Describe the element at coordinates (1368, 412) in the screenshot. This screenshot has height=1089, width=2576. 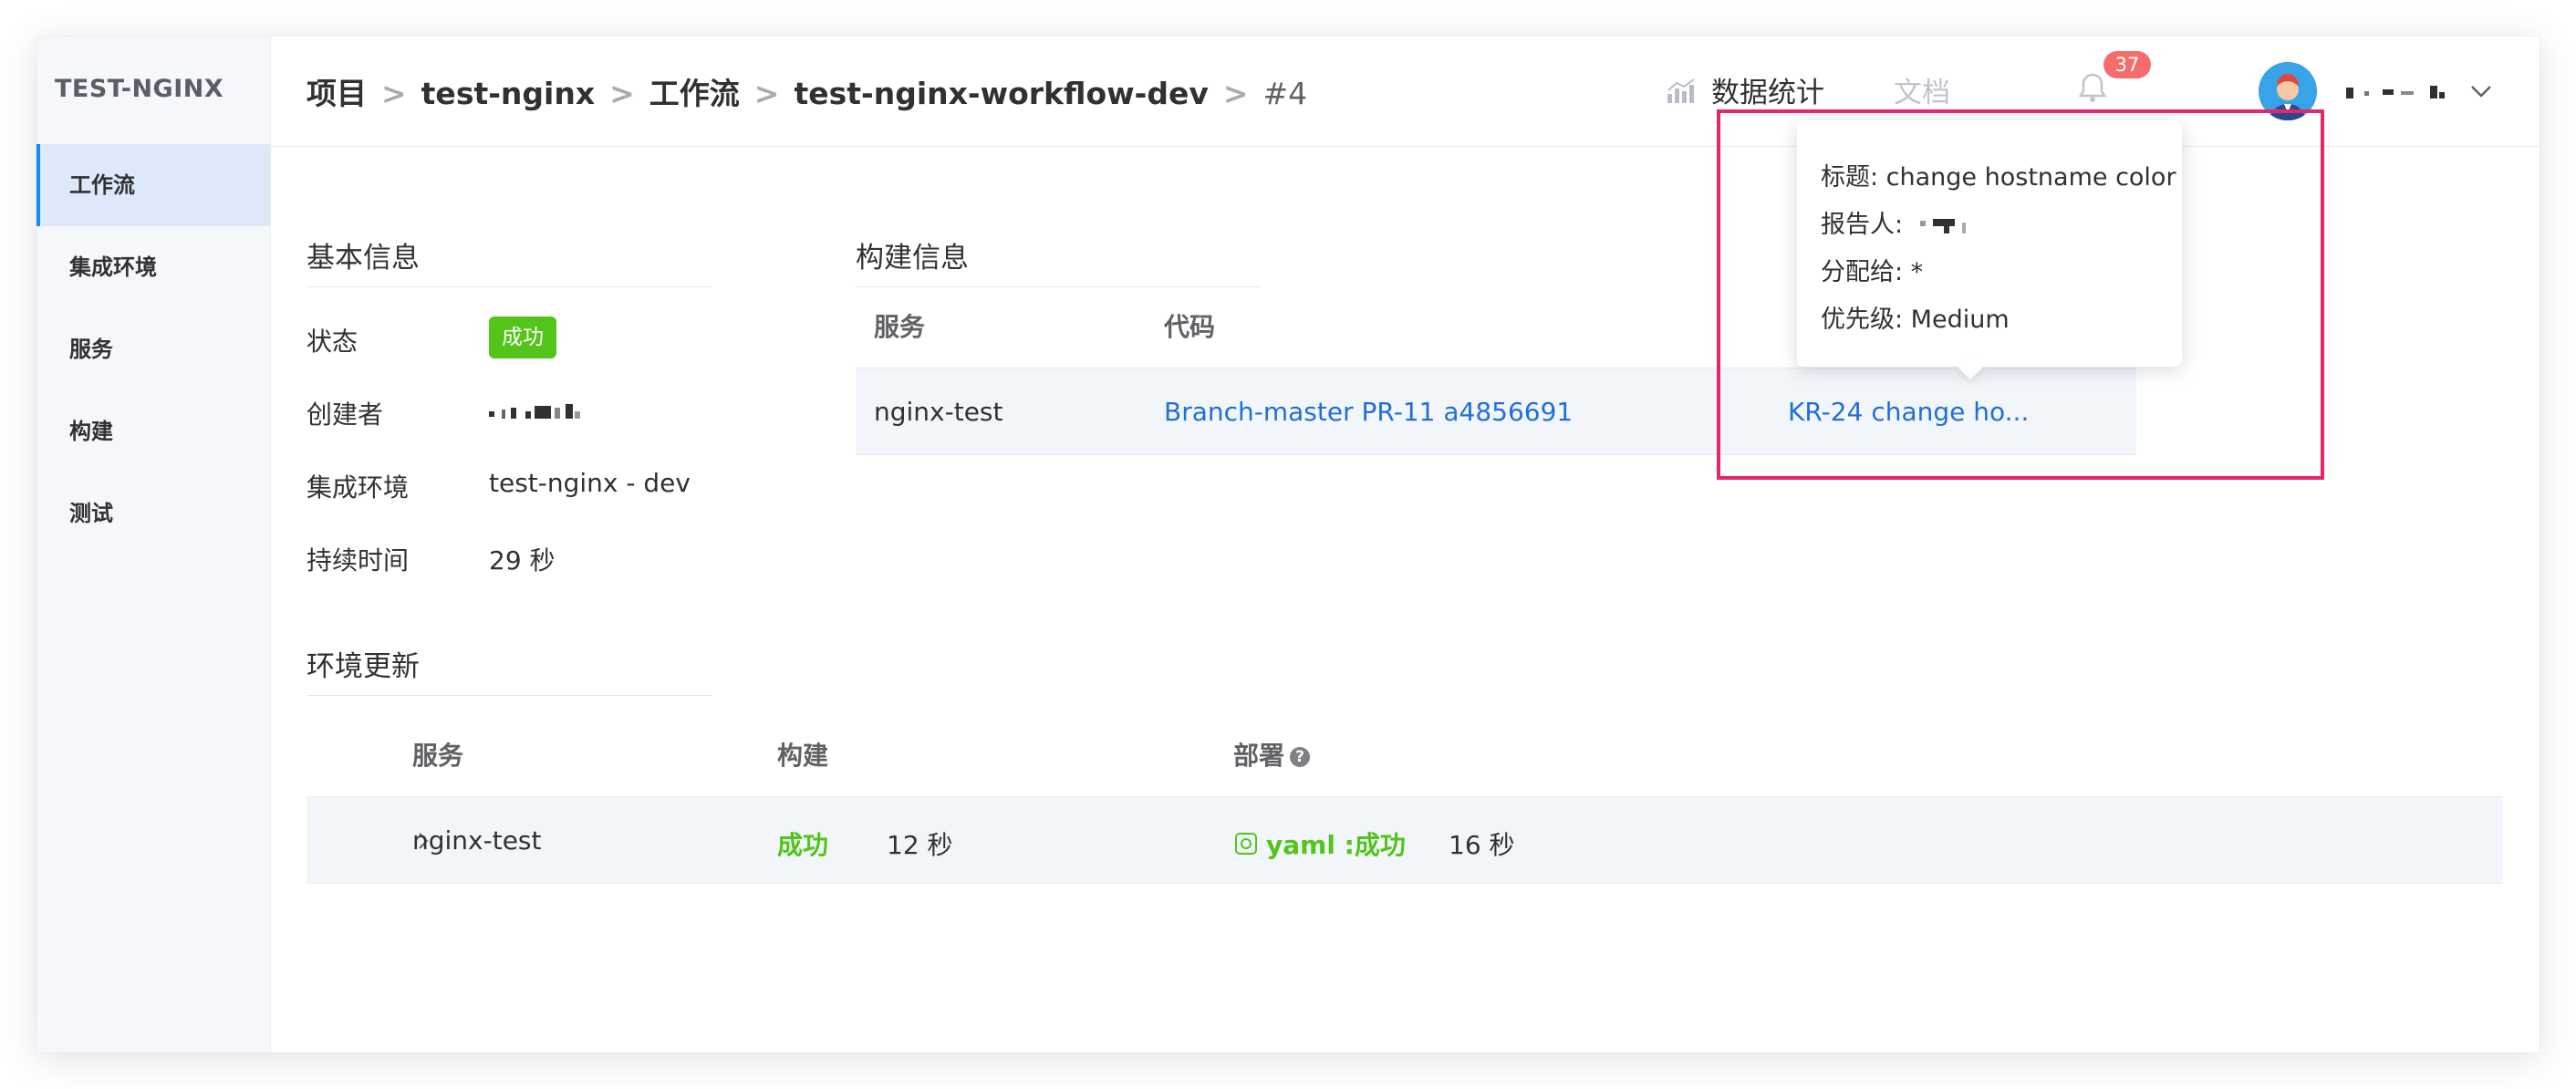
I see `commit-link: Branch-master PR-11 a4856691` at that location.